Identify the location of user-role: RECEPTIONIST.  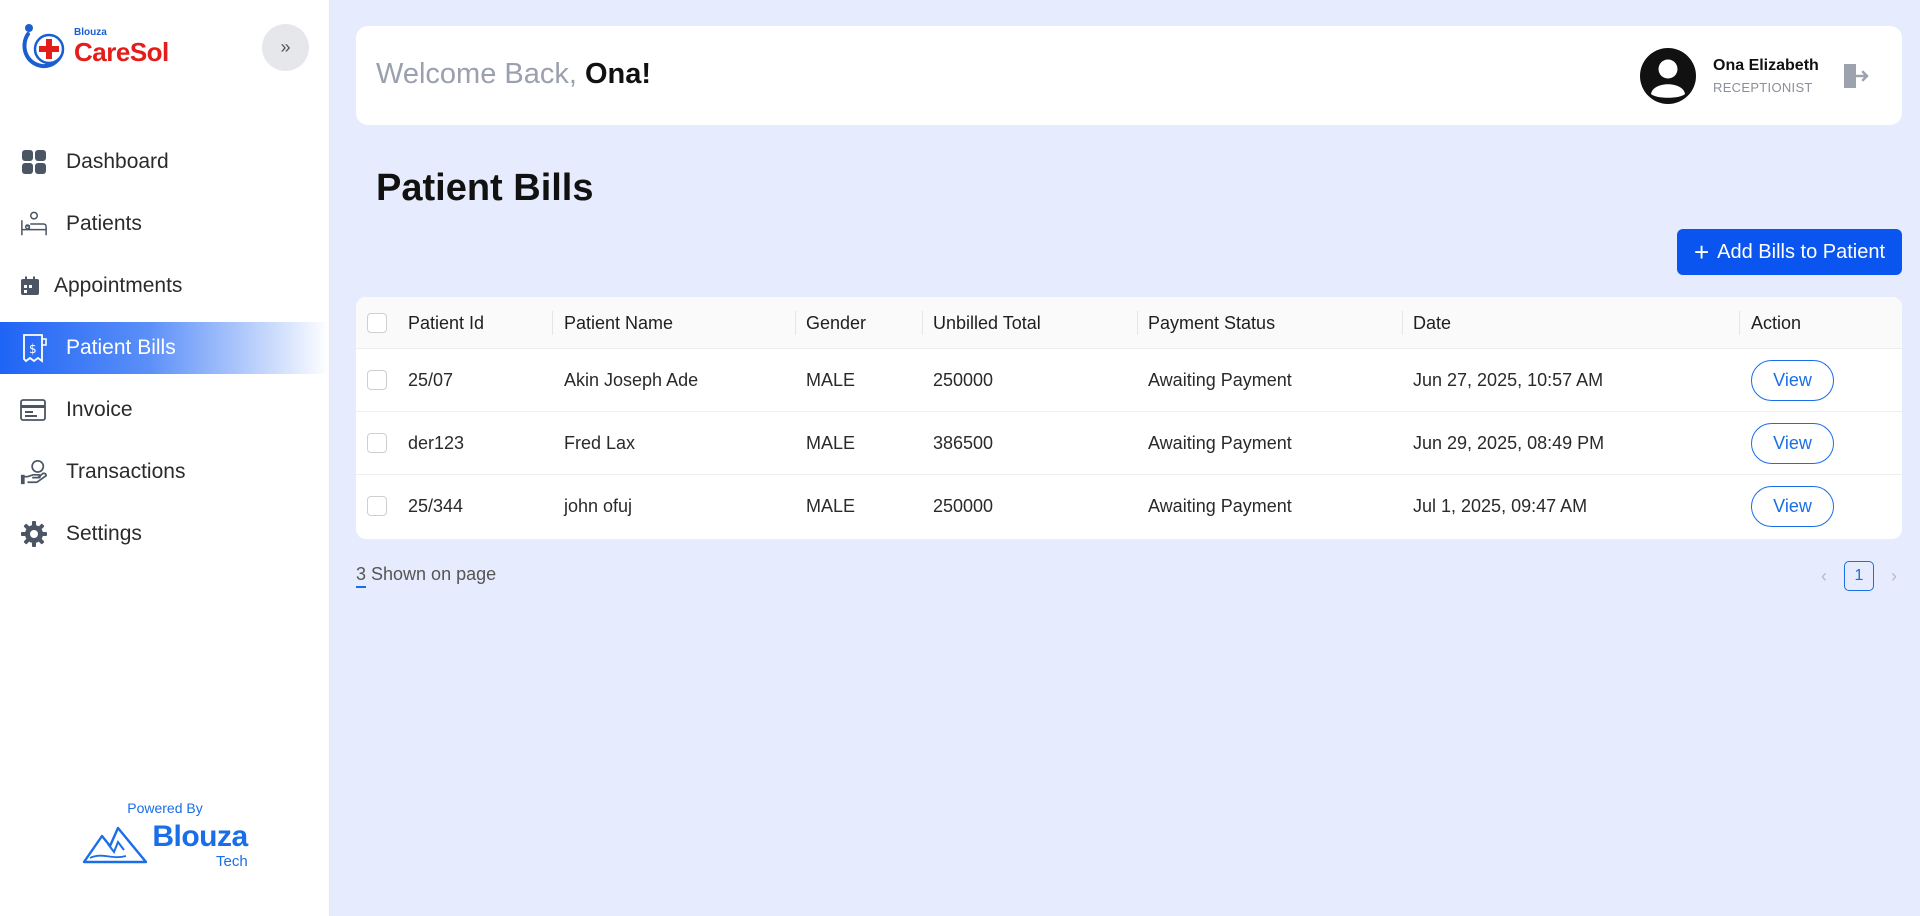
(1763, 87).